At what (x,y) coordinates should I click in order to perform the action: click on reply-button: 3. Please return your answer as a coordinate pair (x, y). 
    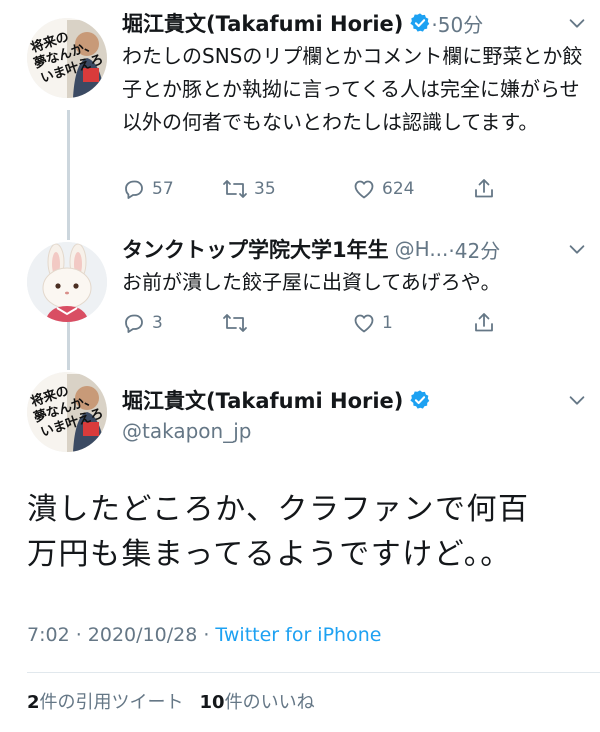
    Looking at the image, I should click on (172, 323).